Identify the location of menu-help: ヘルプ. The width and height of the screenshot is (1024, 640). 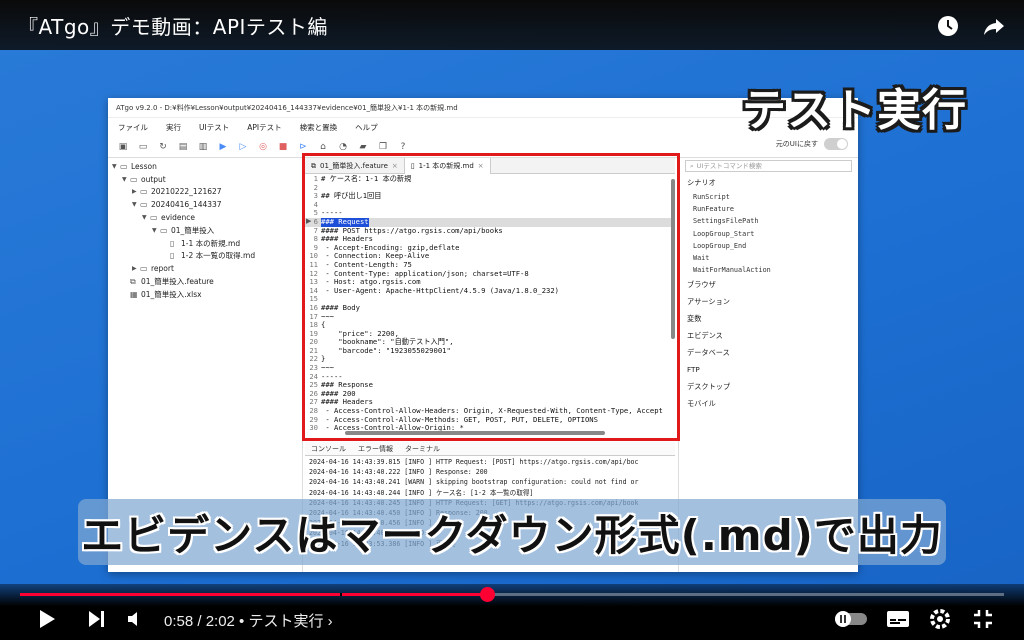
(366, 127).